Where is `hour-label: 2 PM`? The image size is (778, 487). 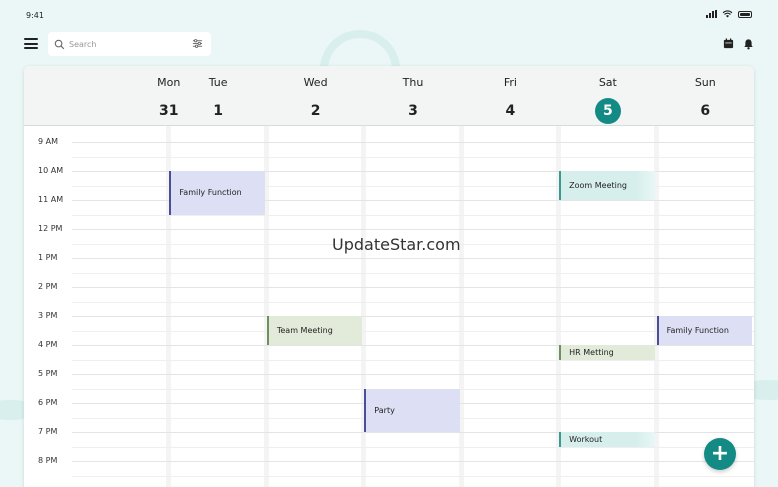 hour-label: 2 PM is located at coordinates (48, 286).